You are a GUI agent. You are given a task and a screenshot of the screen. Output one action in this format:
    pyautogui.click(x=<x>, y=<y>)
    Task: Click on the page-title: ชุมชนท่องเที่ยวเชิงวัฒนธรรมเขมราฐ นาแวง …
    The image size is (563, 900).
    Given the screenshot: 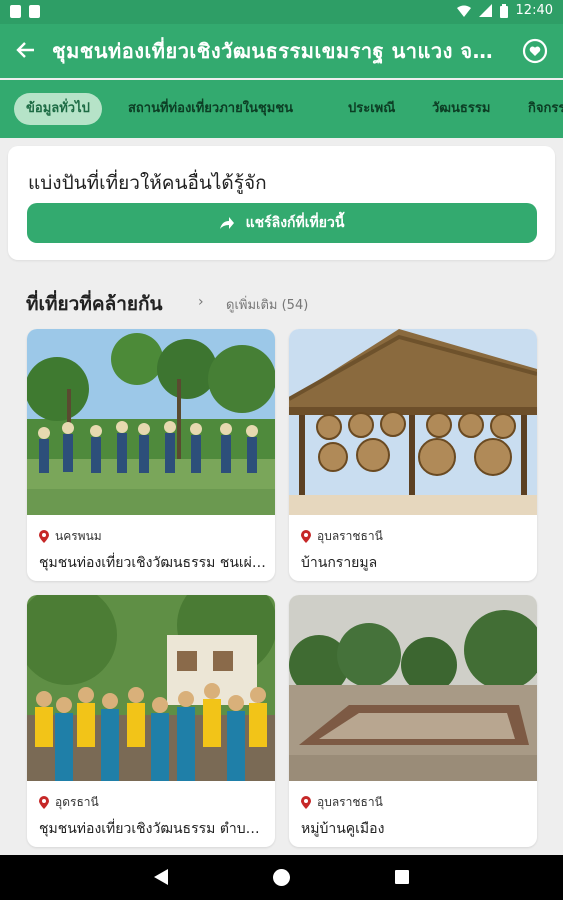 What is the action you would take?
    pyautogui.click(x=273, y=51)
    